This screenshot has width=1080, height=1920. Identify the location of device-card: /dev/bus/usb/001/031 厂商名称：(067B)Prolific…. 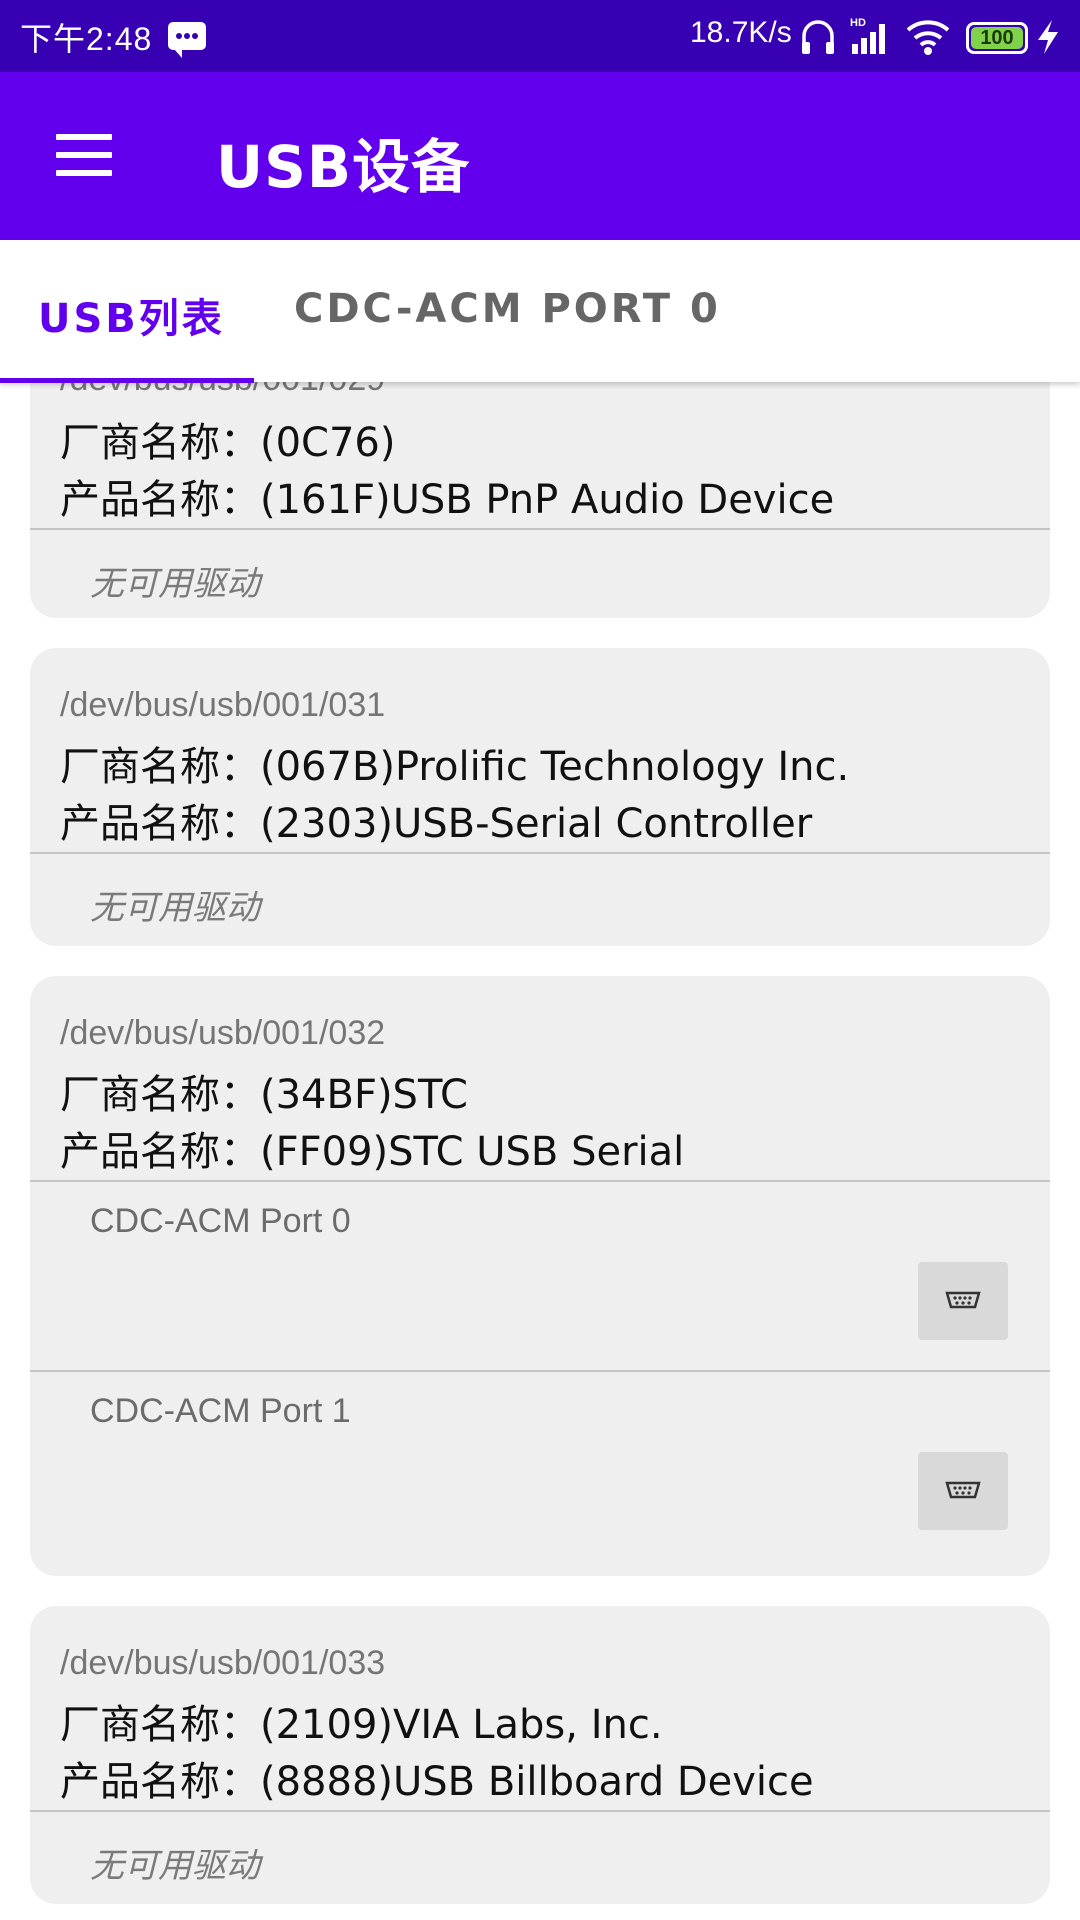
(540, 797).